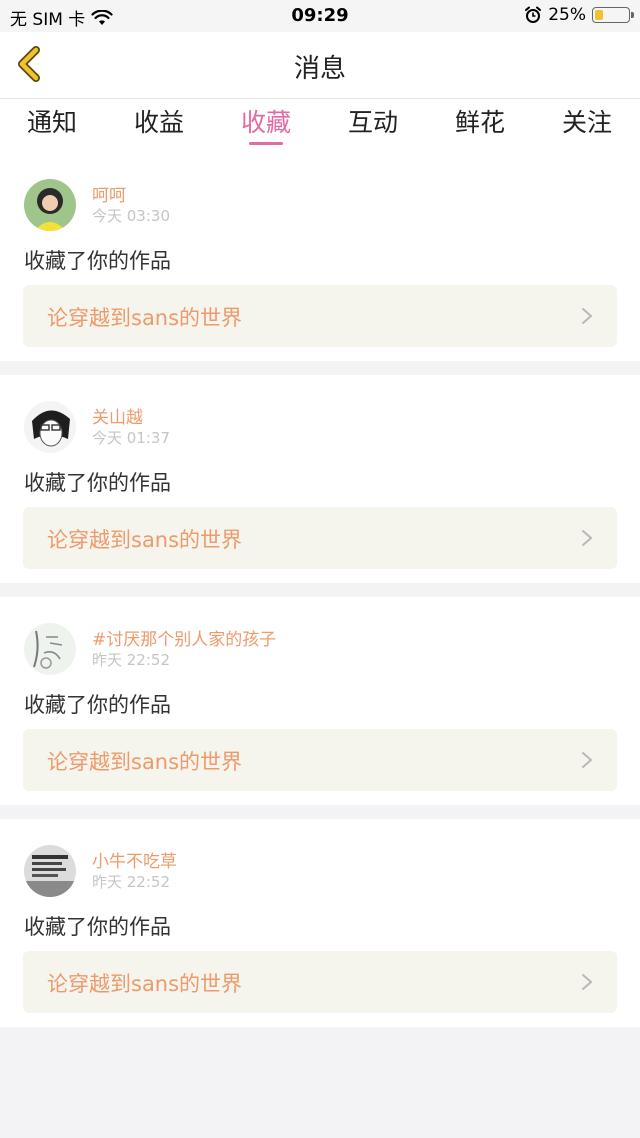 The image size is (640, 1138). What do you see at coordinates (320, 16) in the screenshot?
I see `status-bar: 无 SIM 卡 09:29 25%` at bounding box center [320, 16].